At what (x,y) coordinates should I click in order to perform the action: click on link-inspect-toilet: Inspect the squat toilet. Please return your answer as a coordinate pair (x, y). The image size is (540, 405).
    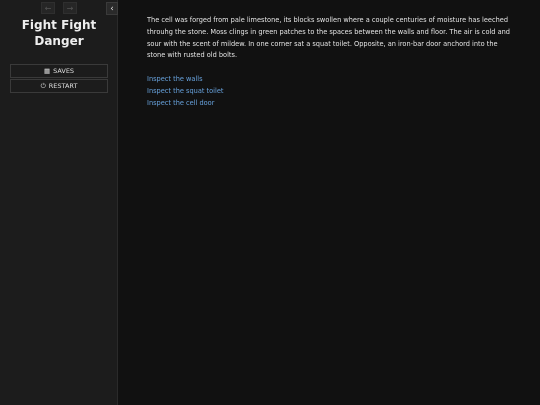
    Looking at the image, I should click on (331, 92).